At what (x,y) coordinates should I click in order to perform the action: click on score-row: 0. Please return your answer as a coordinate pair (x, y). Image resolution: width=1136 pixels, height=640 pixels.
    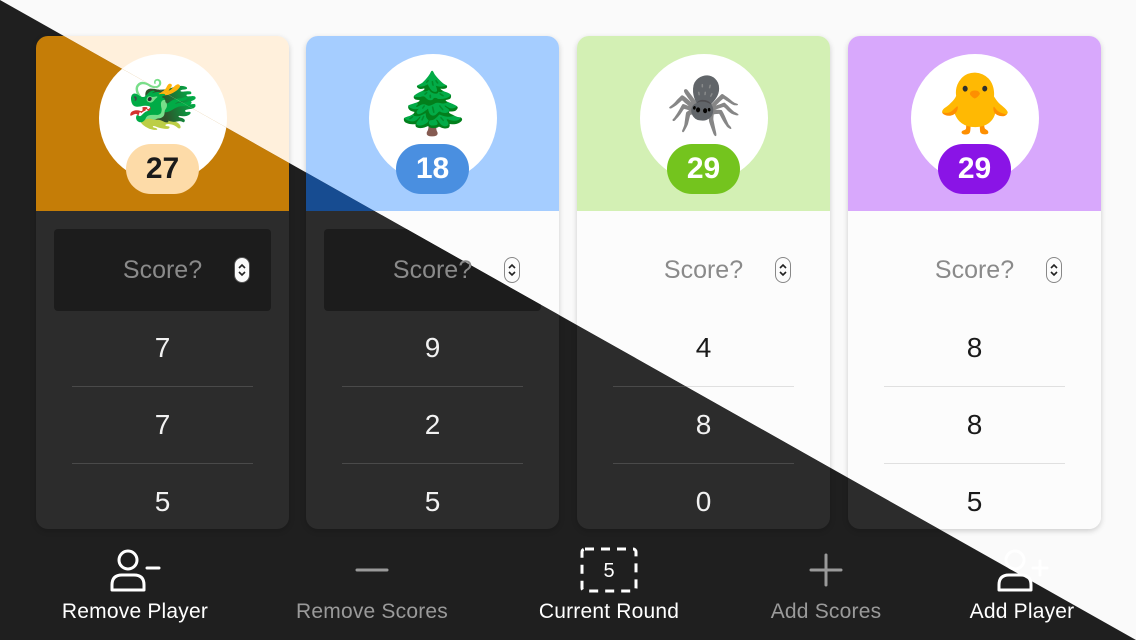
    Looking at the image, I should click on (703, 496).